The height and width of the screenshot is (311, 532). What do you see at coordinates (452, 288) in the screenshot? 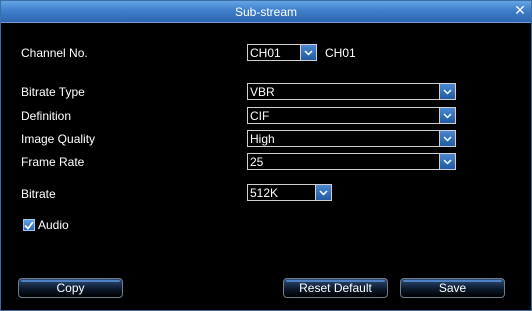
I see `save-button: Save` at bounding box center [452, 288].